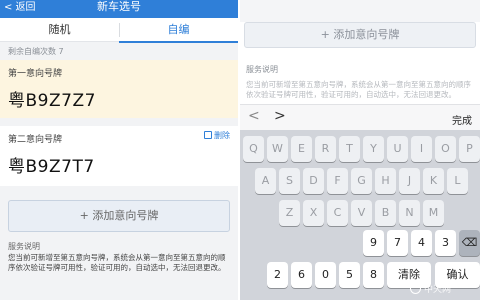 Image resolution: width=480 pixels, height=300 pixels. Describe the element at coordinates (438, 290) in the screenshot. I see `watermark: 中天网` at that location.